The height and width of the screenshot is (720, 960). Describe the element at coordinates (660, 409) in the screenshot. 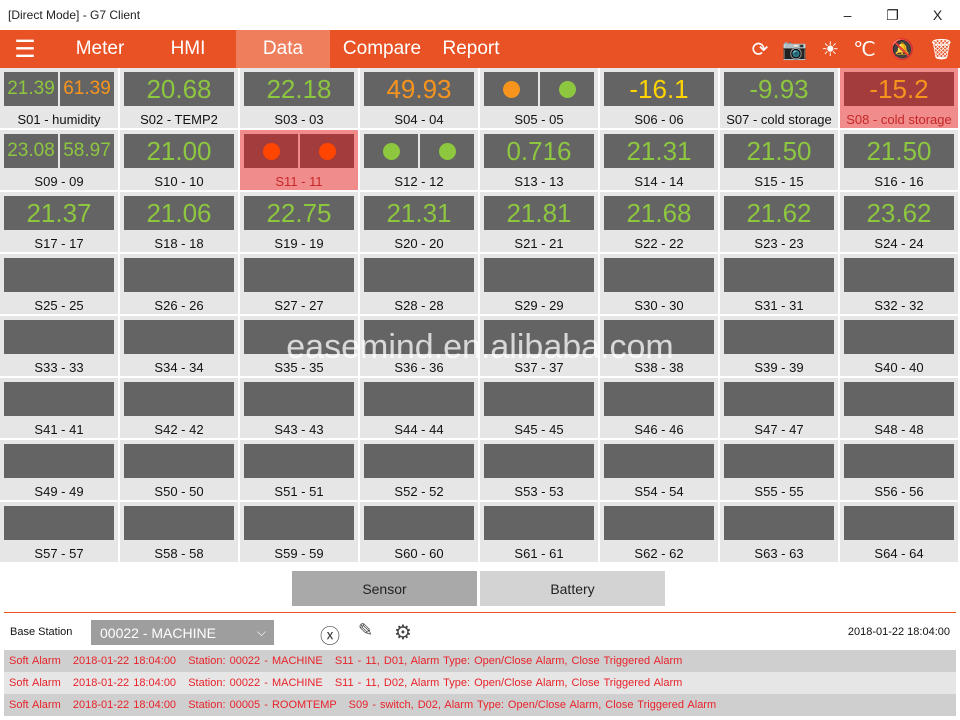

I see `sensor-cell: S46 - 46` at that location.